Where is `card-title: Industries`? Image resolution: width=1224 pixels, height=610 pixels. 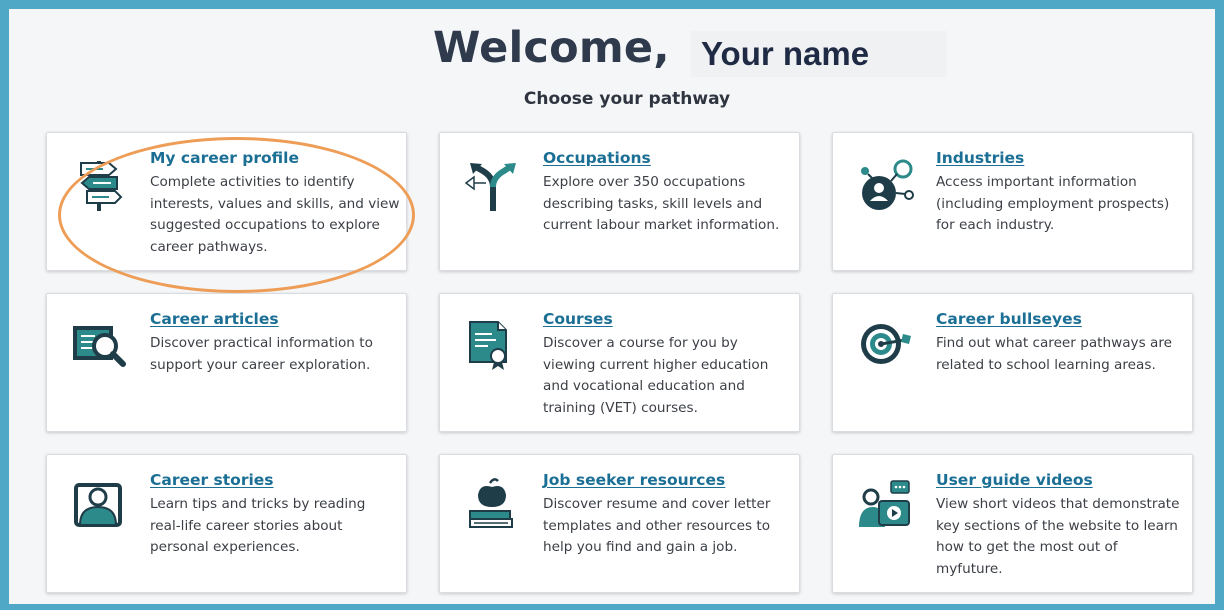
card-title: Industries is located at coordinates (980, 158).